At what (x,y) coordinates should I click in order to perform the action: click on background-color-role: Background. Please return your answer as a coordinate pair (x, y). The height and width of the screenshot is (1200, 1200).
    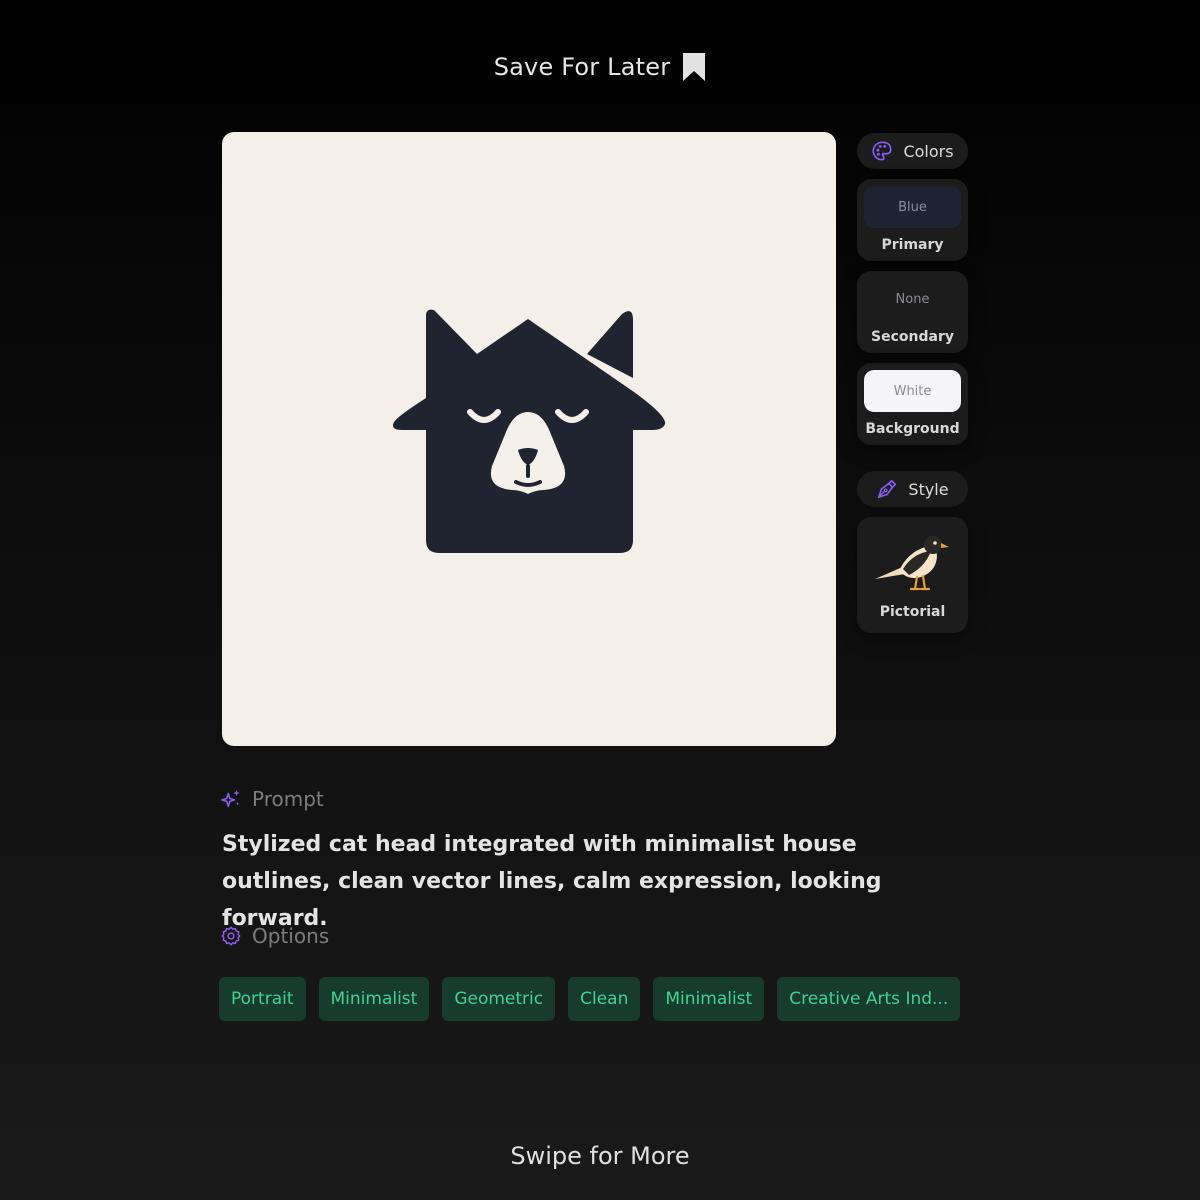
    Looking at the image, I should click on (912, 429).